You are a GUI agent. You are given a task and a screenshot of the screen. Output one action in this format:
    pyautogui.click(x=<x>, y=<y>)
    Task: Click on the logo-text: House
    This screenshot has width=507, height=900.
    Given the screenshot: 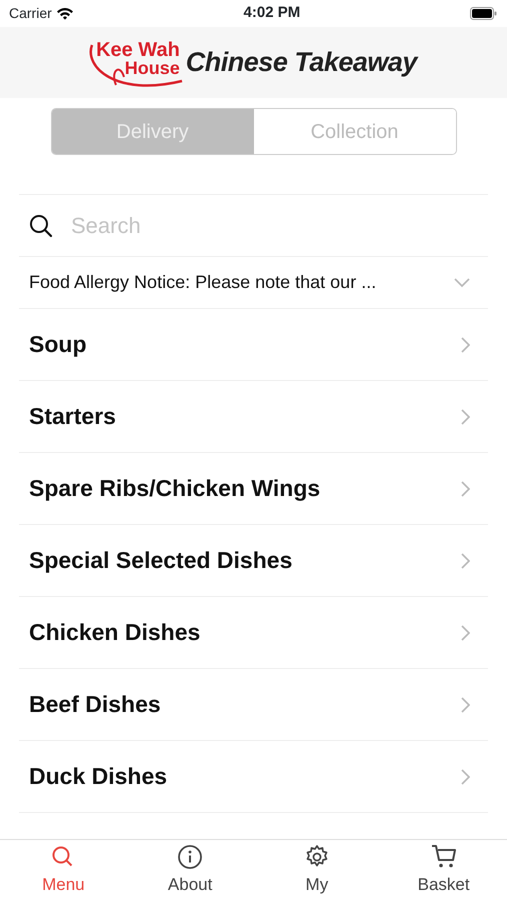 What is the action you would take?
    pyautogui.click(x=152, y=67)
    